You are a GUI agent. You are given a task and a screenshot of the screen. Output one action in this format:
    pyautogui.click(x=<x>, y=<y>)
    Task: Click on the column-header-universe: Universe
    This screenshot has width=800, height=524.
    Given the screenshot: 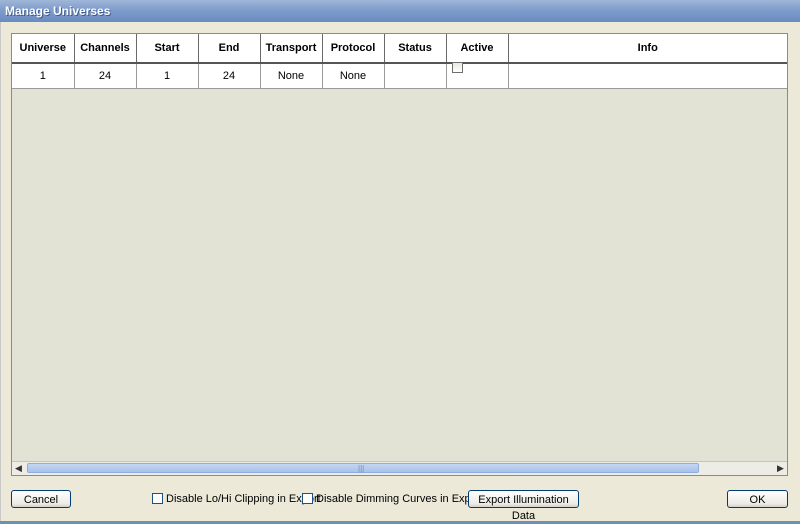 What is the action you would take?
    pyautogui.click(x=43, y=49)
    